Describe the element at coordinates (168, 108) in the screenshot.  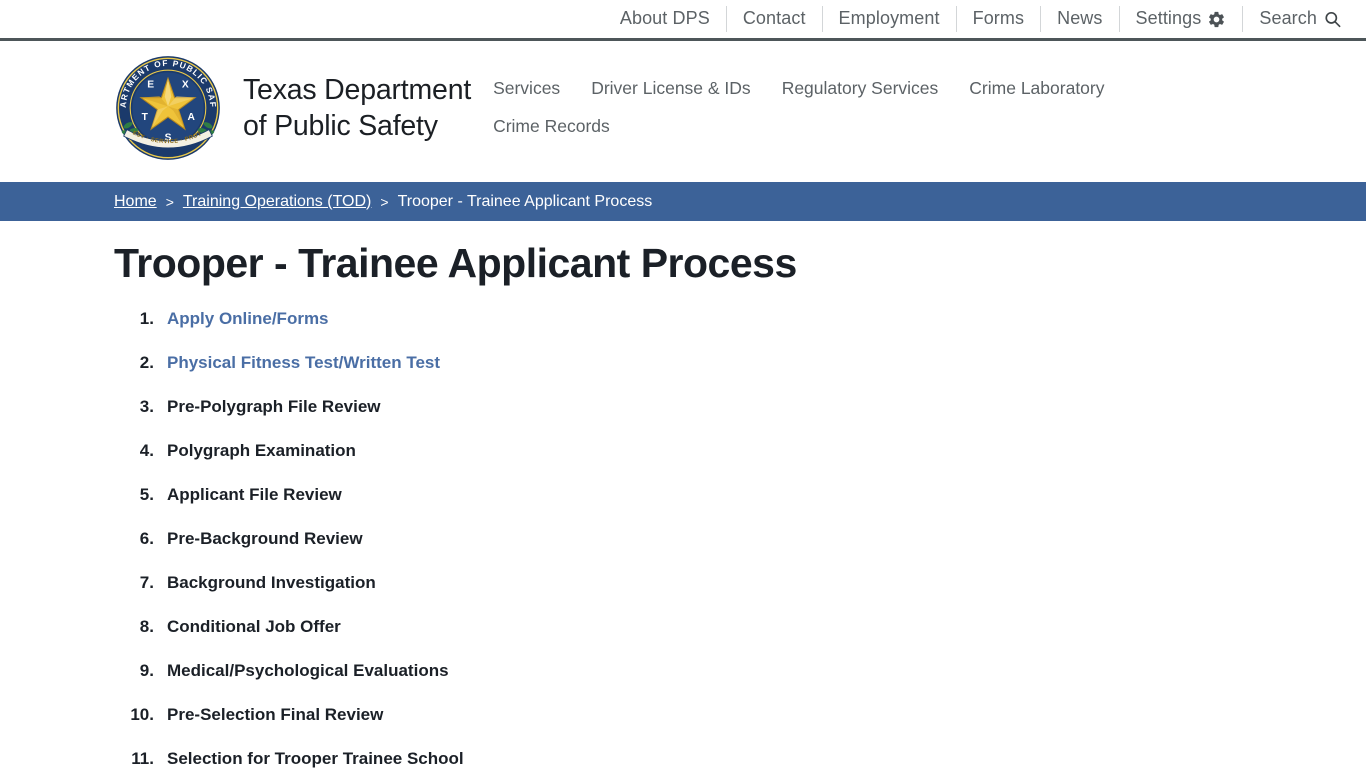
I see `dps-seal-icon: DEPARTMENT OF PUBLIC SAFETY` at that location.